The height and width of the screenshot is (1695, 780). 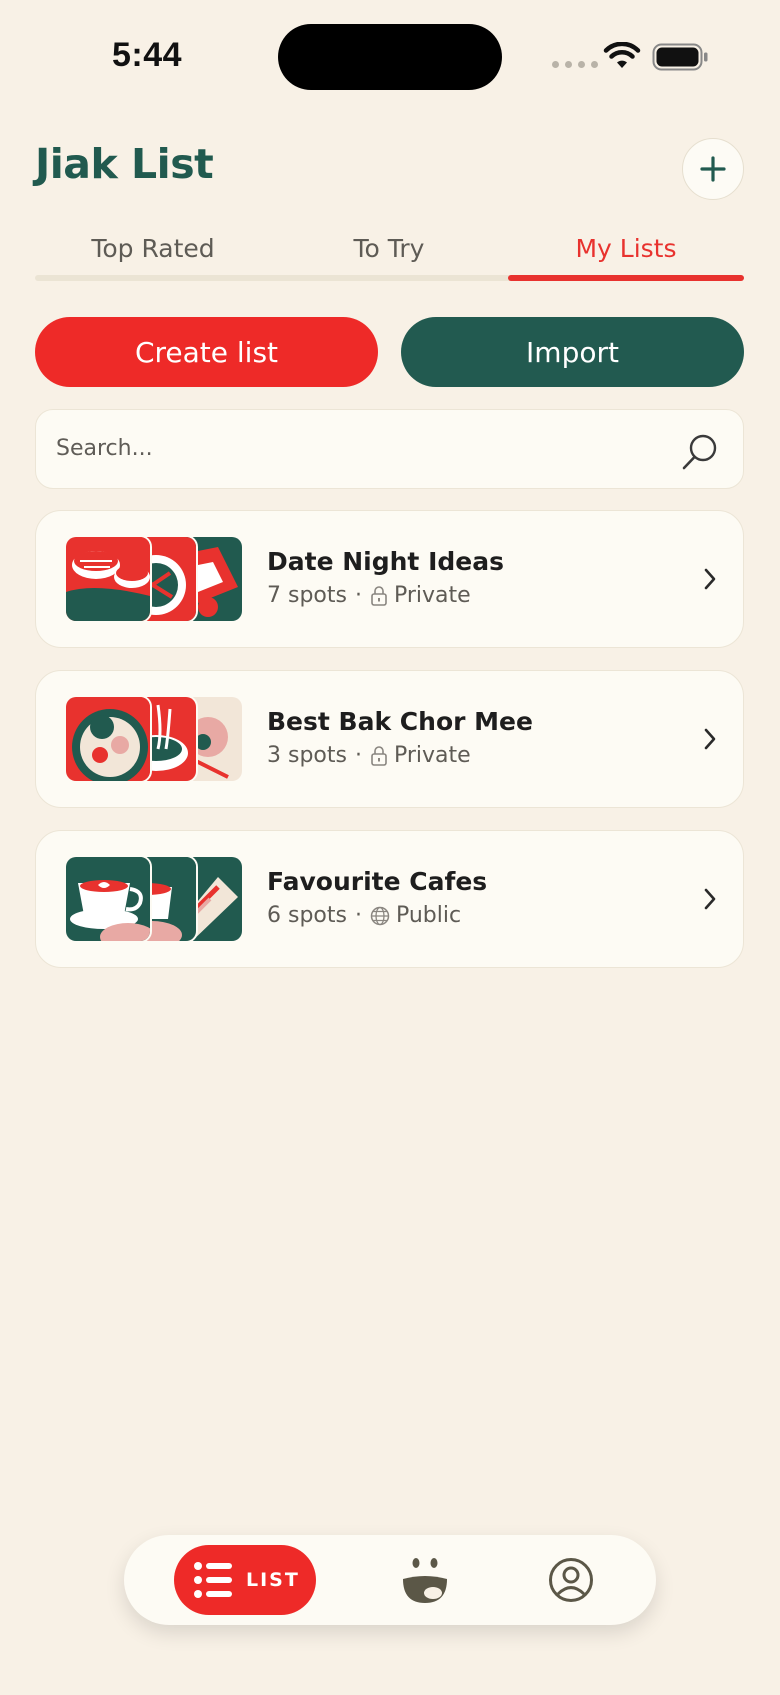 I want to click on list-card-date-night-ideas: Date Night Ideas 7 spots · Private, so click(x=389, y=579).